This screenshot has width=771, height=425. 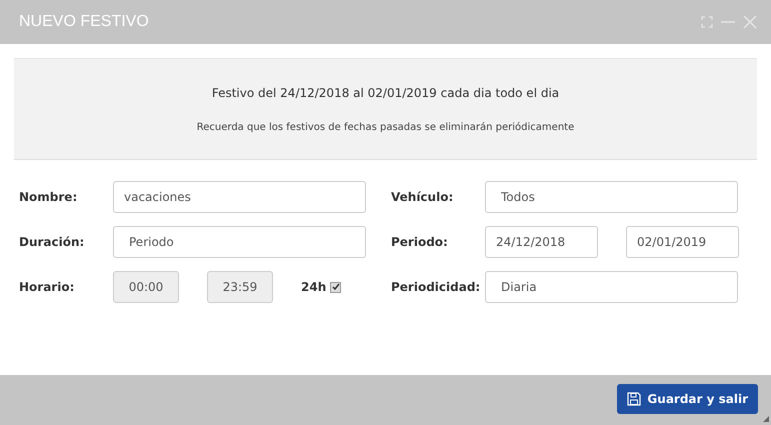 What do you see at coordinates (420, 242) in the screenshot?
I see `field-label: Periodo:` at bounding box center [420, 242].